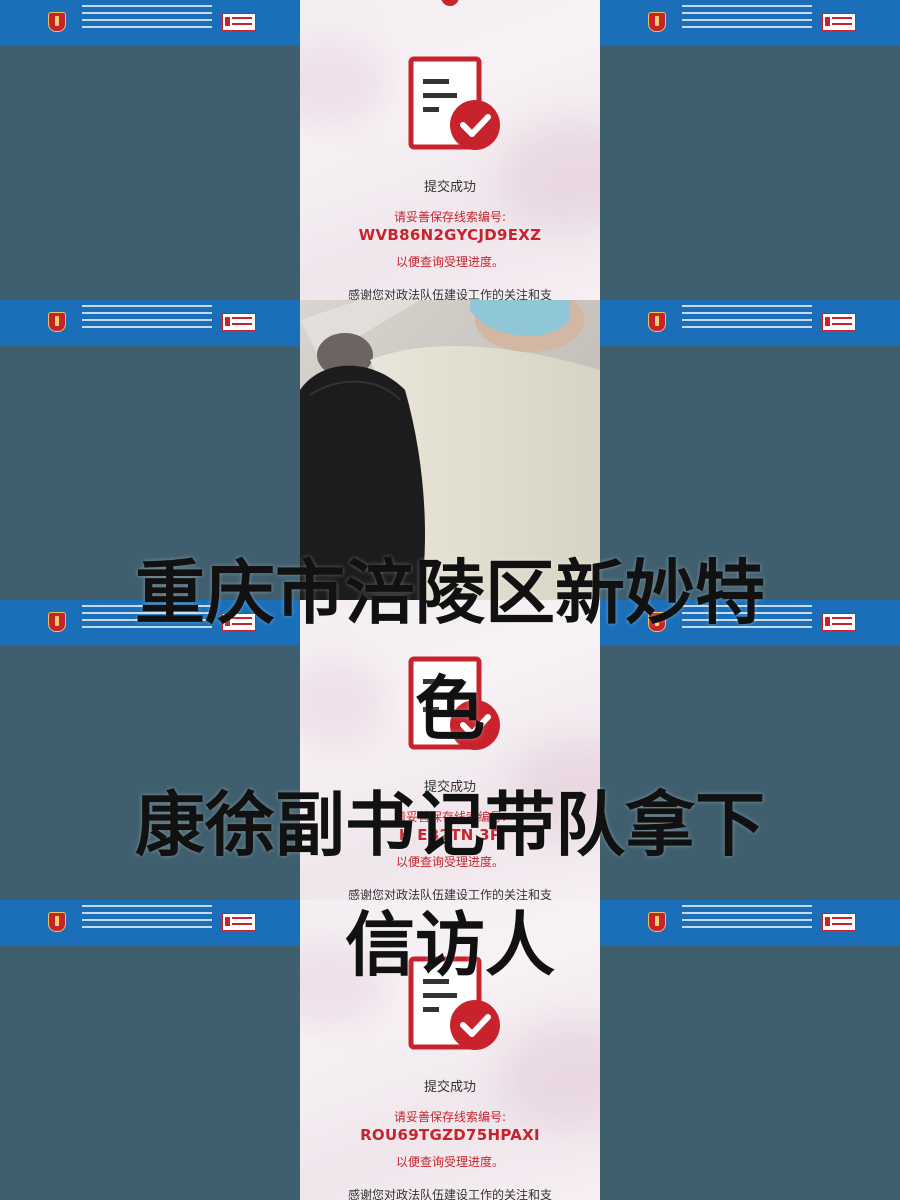 The height and width of the screenshot is (1200, 900). I want to click on side-panel-left, so click(150, 150).